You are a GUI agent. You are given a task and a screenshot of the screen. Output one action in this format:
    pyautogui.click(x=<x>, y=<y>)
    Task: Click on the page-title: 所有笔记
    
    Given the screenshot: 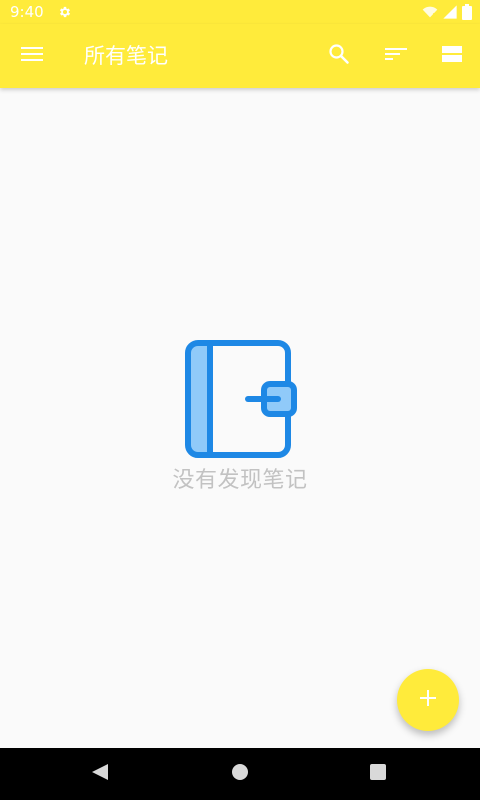 What is the action you would take?
    pyautogui.click(x=126, y=56)
    